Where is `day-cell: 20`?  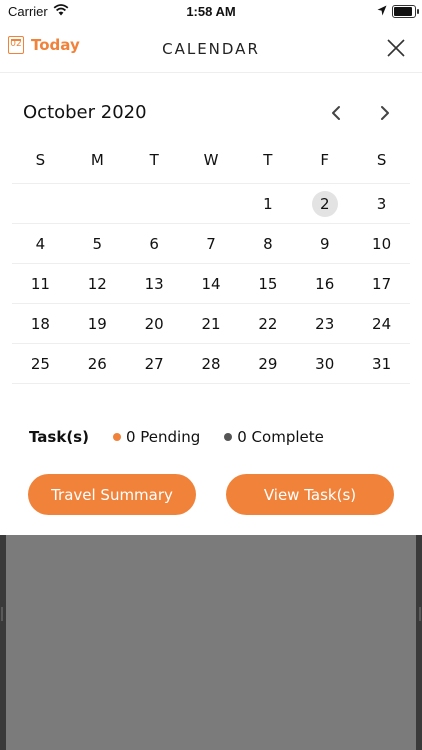
day-cell: 20 is located at coordinates (154, 323).